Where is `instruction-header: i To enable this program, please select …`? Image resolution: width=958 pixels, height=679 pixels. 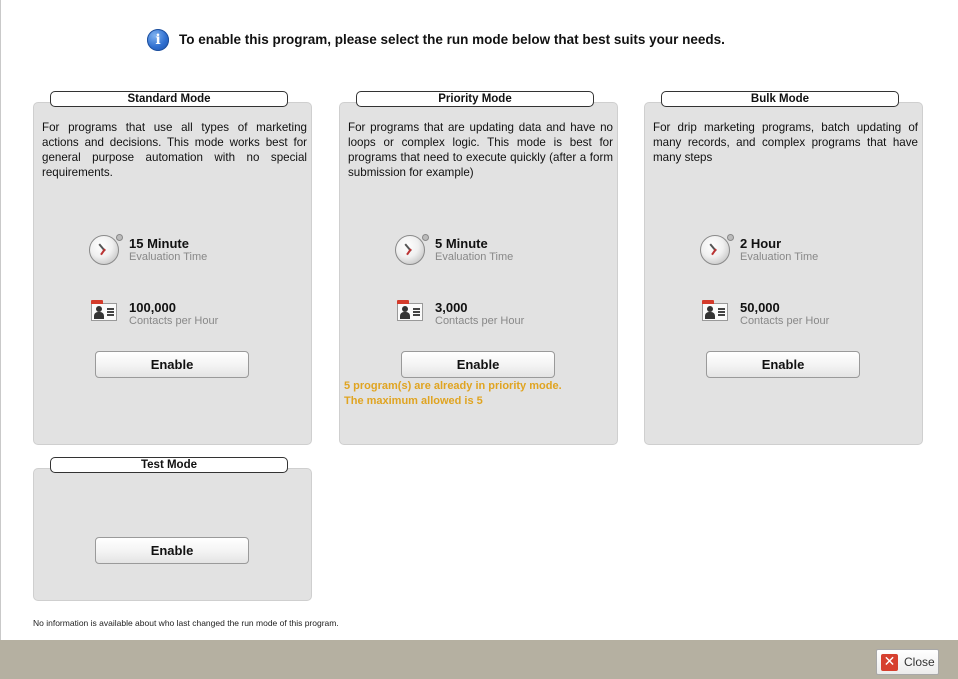
instruction-header: i To enable this program, please select … is located at coordinates (479, 40).